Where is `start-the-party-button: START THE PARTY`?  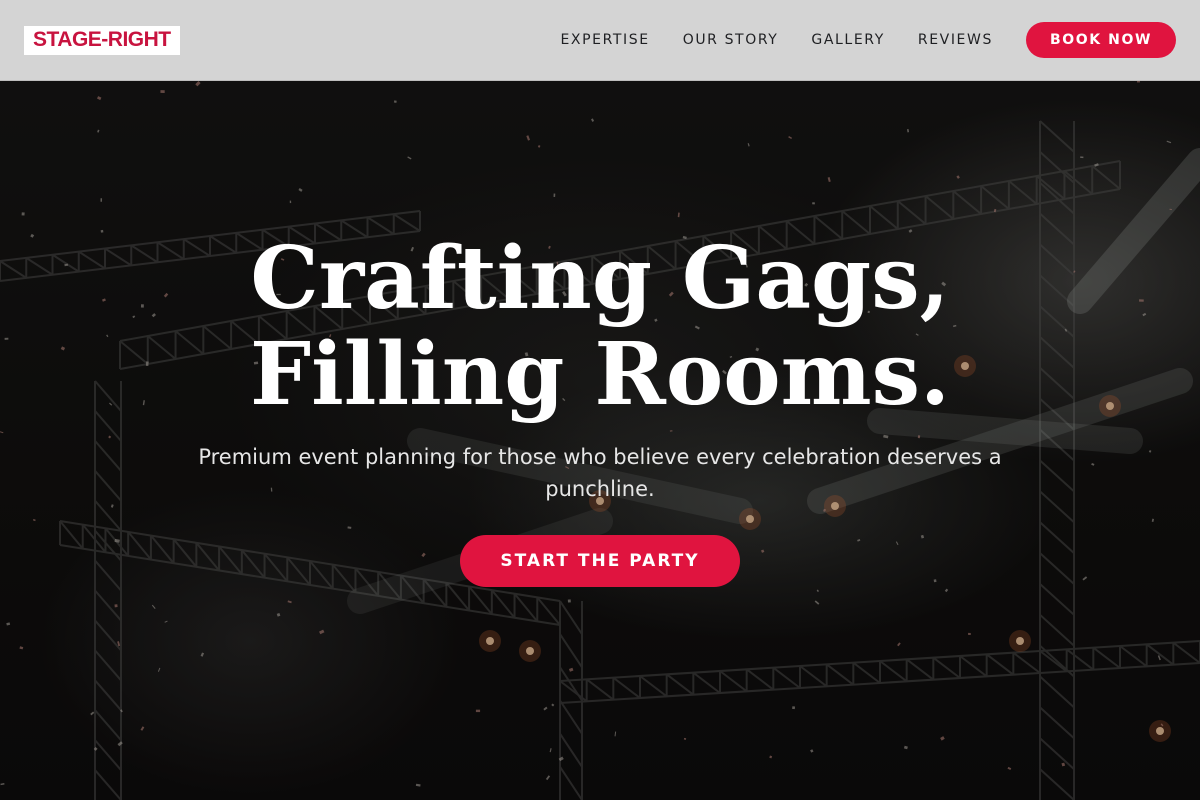
start-the-party-button: START THE PARTY is located at coordinates (600, 561).